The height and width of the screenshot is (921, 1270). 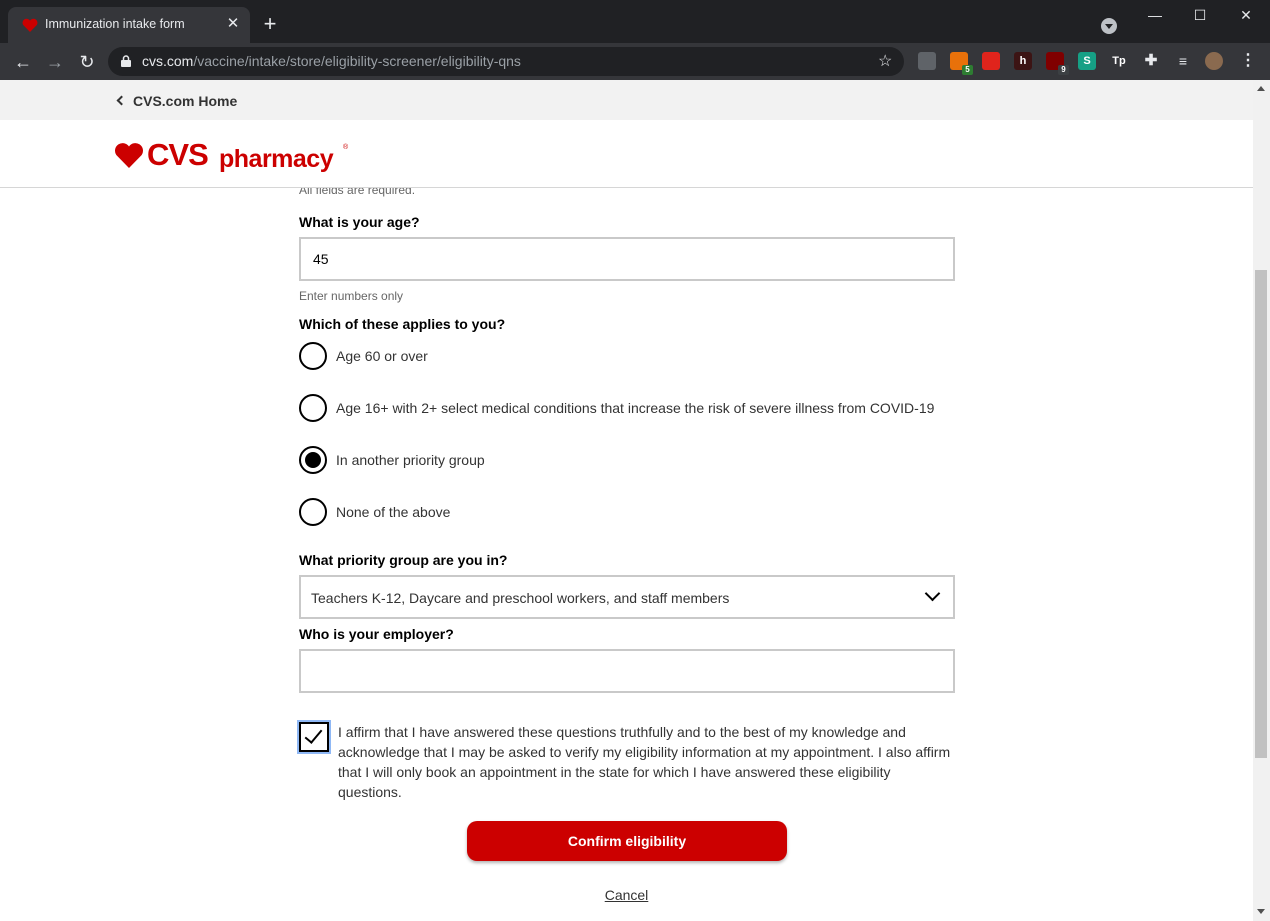 I want to click on media-playlist-icon: ≡, so click(x=1183, y=61).